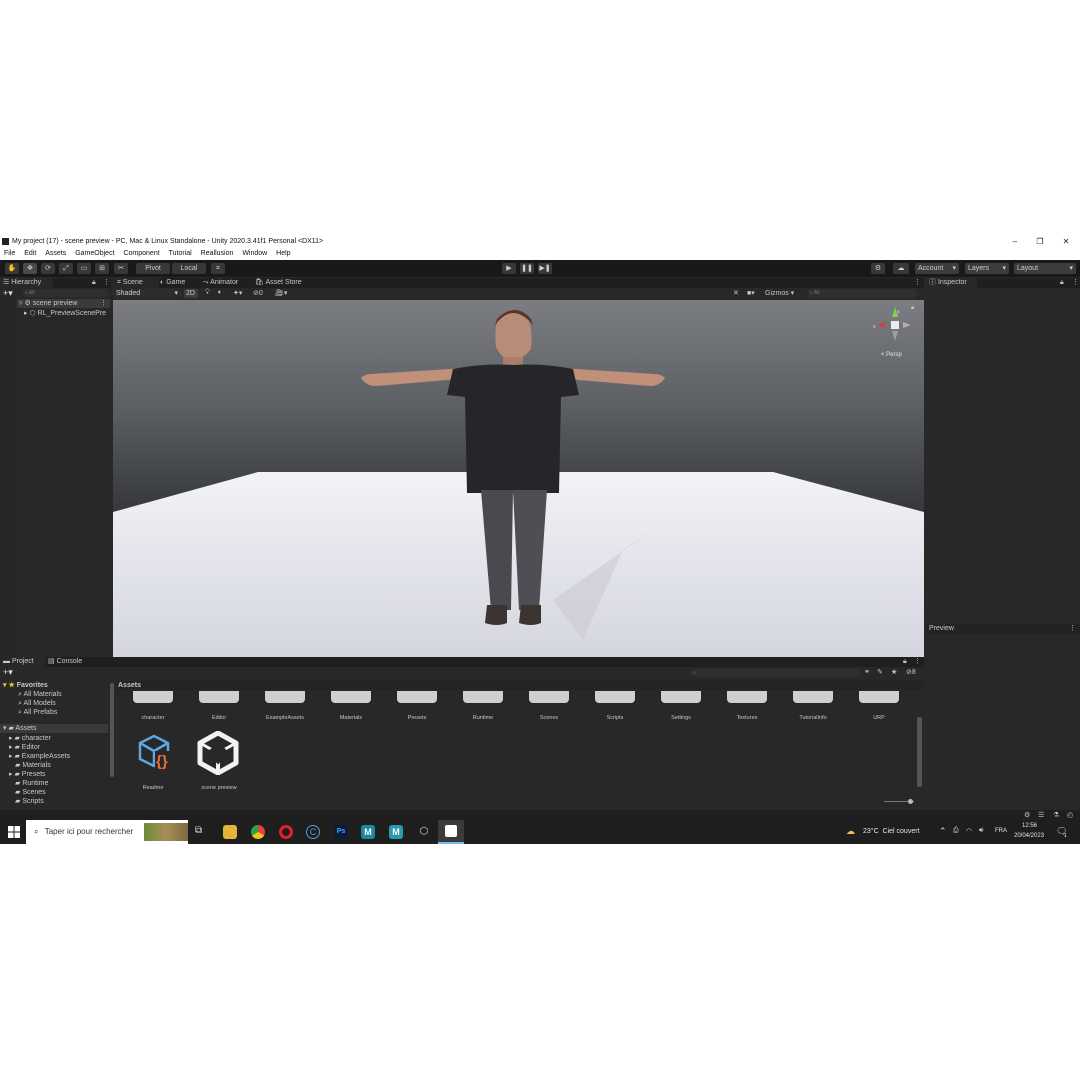 Image resolution: width=1080 pixels, height=1080 pixels. What do you see at coordinates (136, 283) in the screenshot?
I see `tab-scene: ⌗ Scene` at bounding box center [136, 283].